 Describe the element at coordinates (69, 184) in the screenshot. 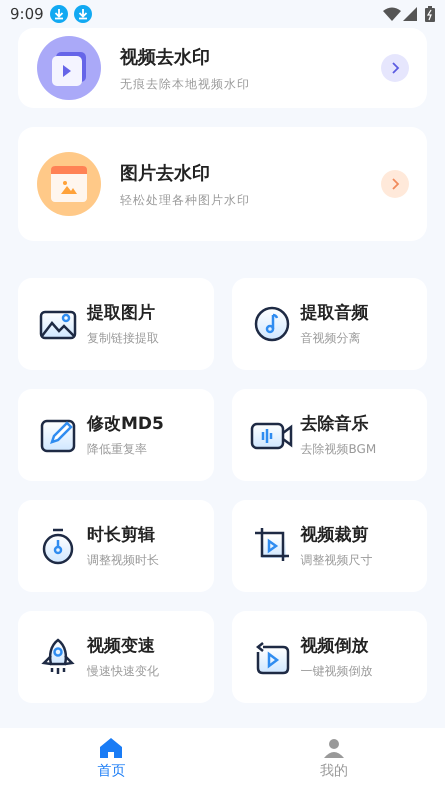

I see `photo-frame-icon` at that location.